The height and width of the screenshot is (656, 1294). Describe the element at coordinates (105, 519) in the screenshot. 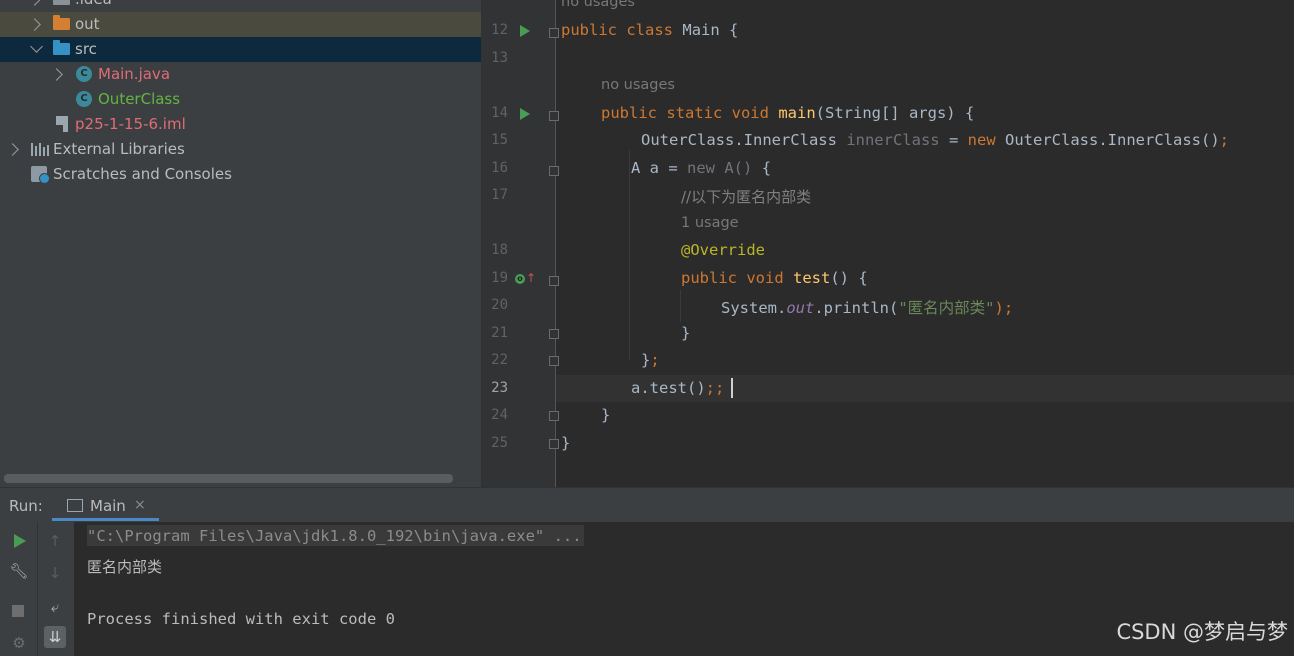

I see `active-tab-indicator` at that location.